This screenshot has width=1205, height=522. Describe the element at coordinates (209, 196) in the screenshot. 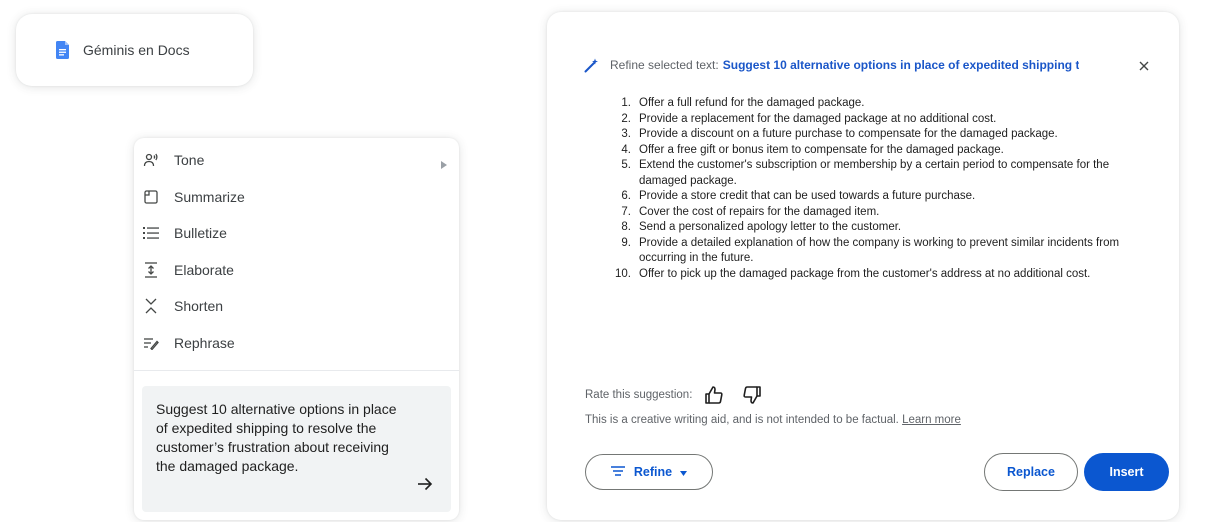

I see `menu-item-label: Summarize` at that location.